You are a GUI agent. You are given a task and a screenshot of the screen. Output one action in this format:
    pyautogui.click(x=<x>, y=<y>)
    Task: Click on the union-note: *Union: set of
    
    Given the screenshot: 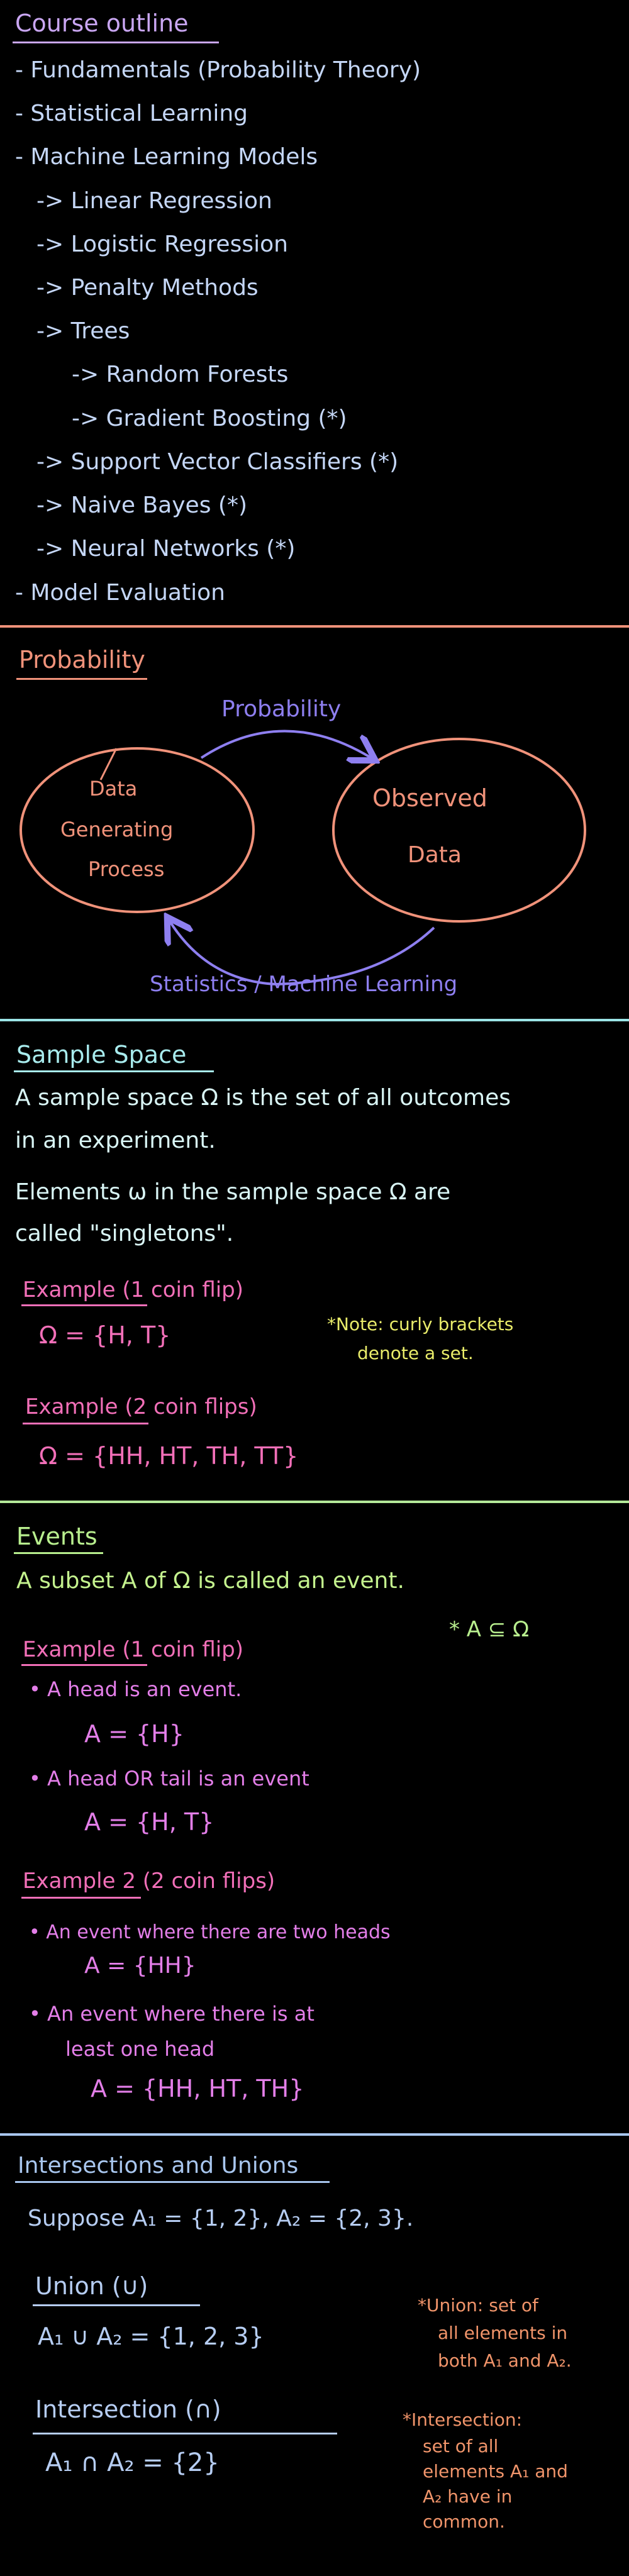 What is the action you would take?
    pyautogui.click(x=478, y=2305)
    